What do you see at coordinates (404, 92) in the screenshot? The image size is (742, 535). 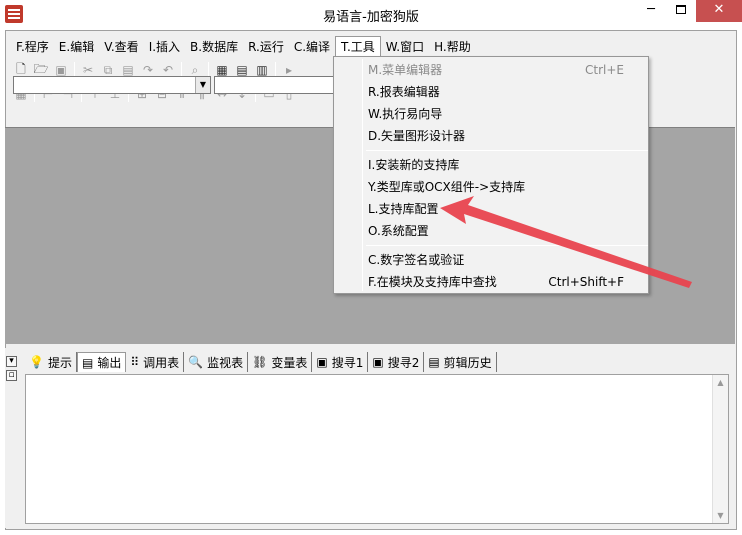 I see `menu-item-label: R.报表编辑器` at bounding box center [404, 92].